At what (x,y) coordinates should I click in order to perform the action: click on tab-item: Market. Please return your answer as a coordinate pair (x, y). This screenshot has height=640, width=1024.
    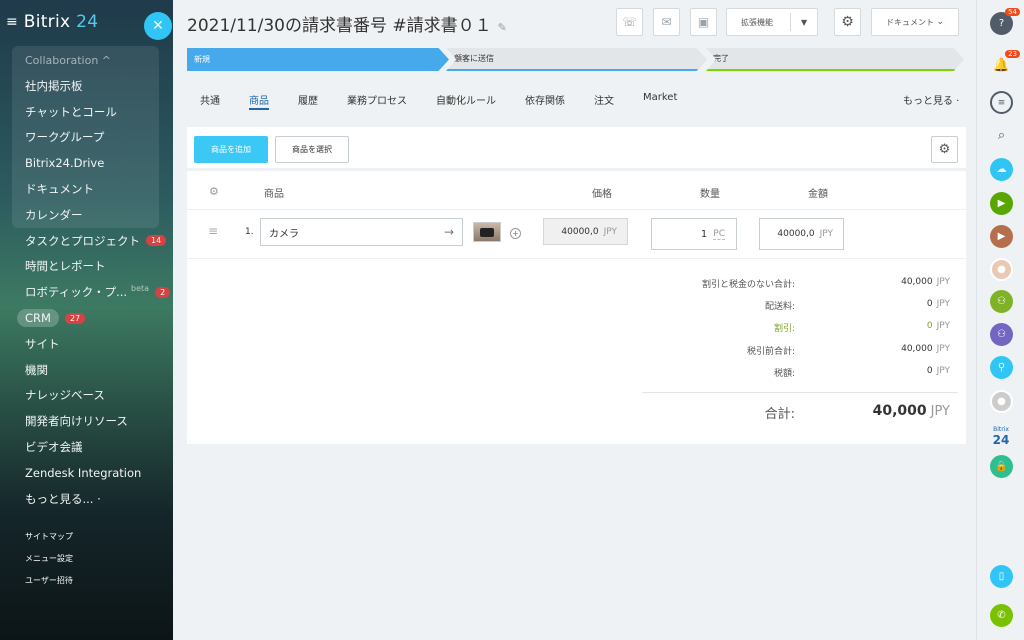
    Looking at the image, I should click on (660, 101).